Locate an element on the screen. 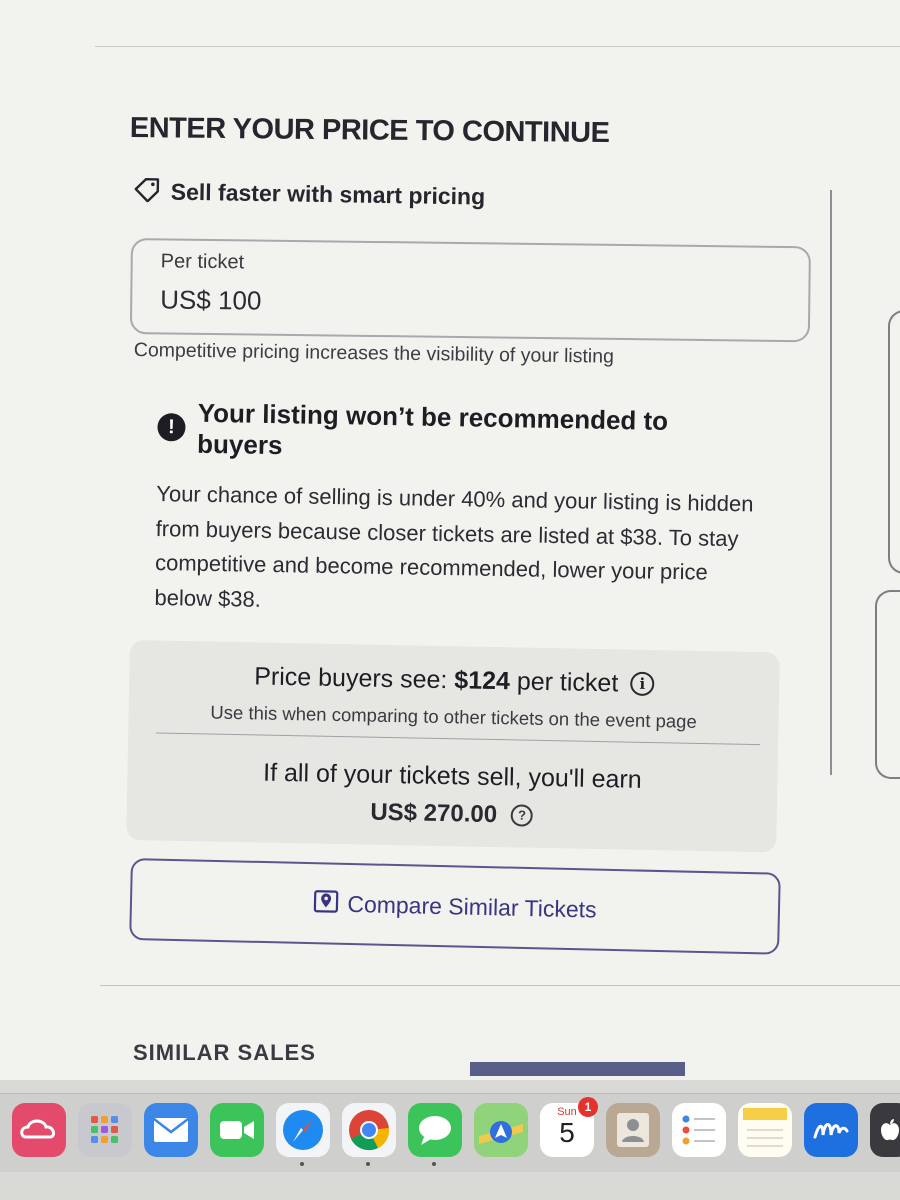 This screenshot has width=900, height=1200. safari-running-dot is located at coordinates (302, 1164).